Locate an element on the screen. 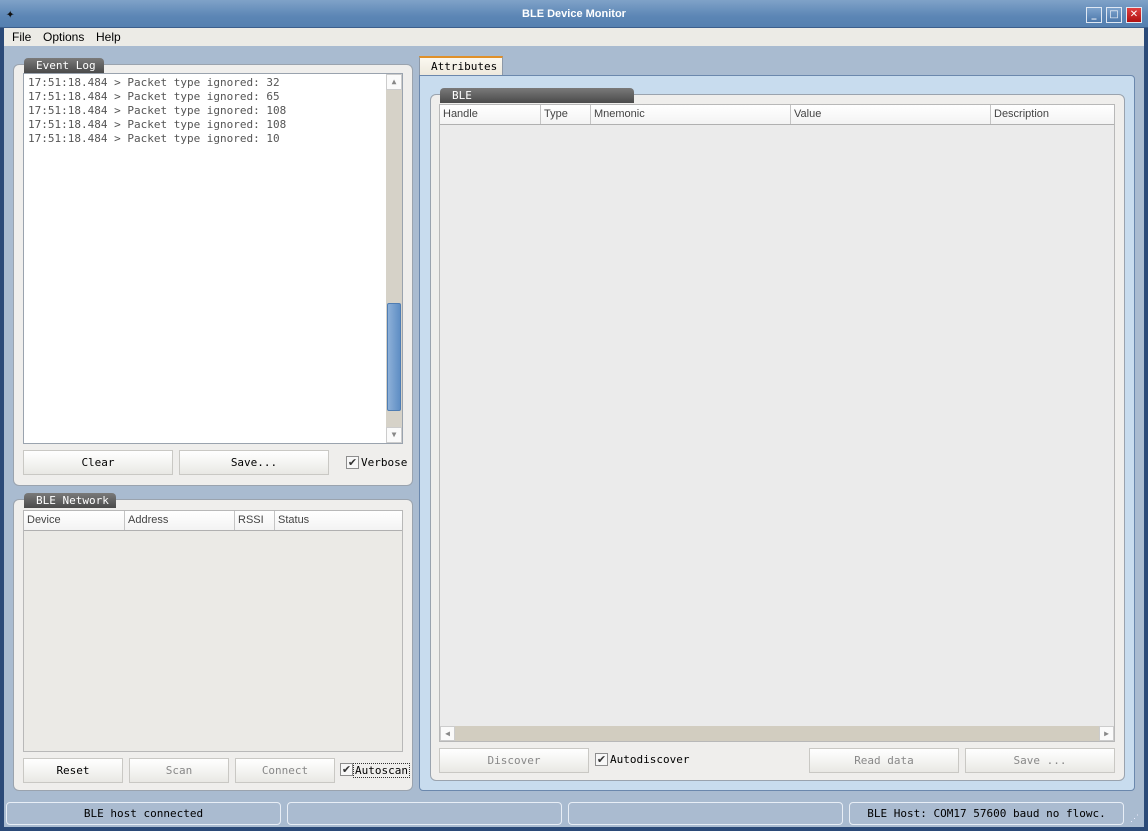 Image resolution: width=1148 pixels, height=831 pixels. read-data-button: Read data is located at coordinates (884, 760).